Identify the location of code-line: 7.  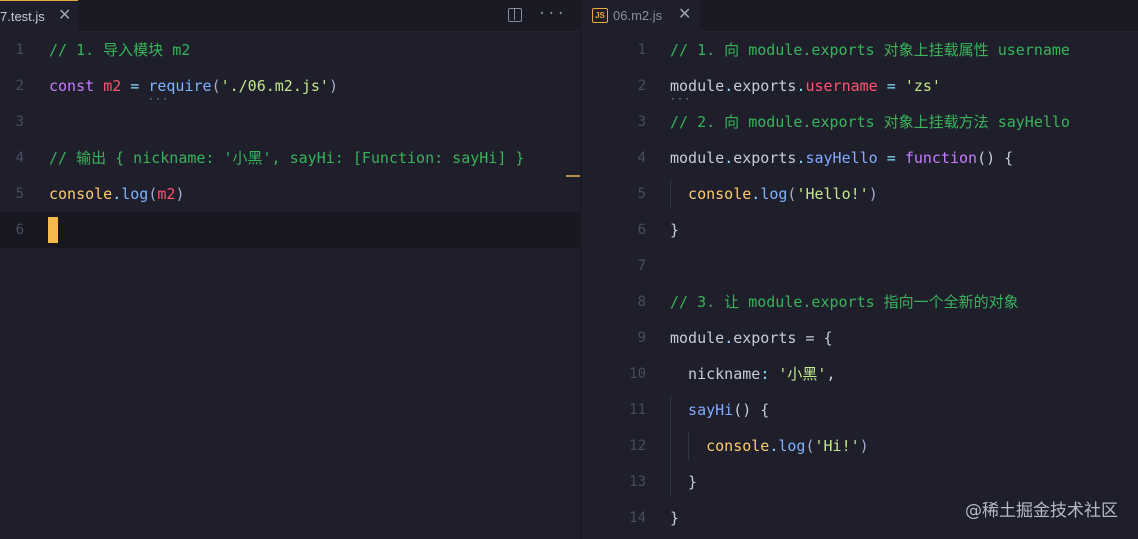
(860, 266).